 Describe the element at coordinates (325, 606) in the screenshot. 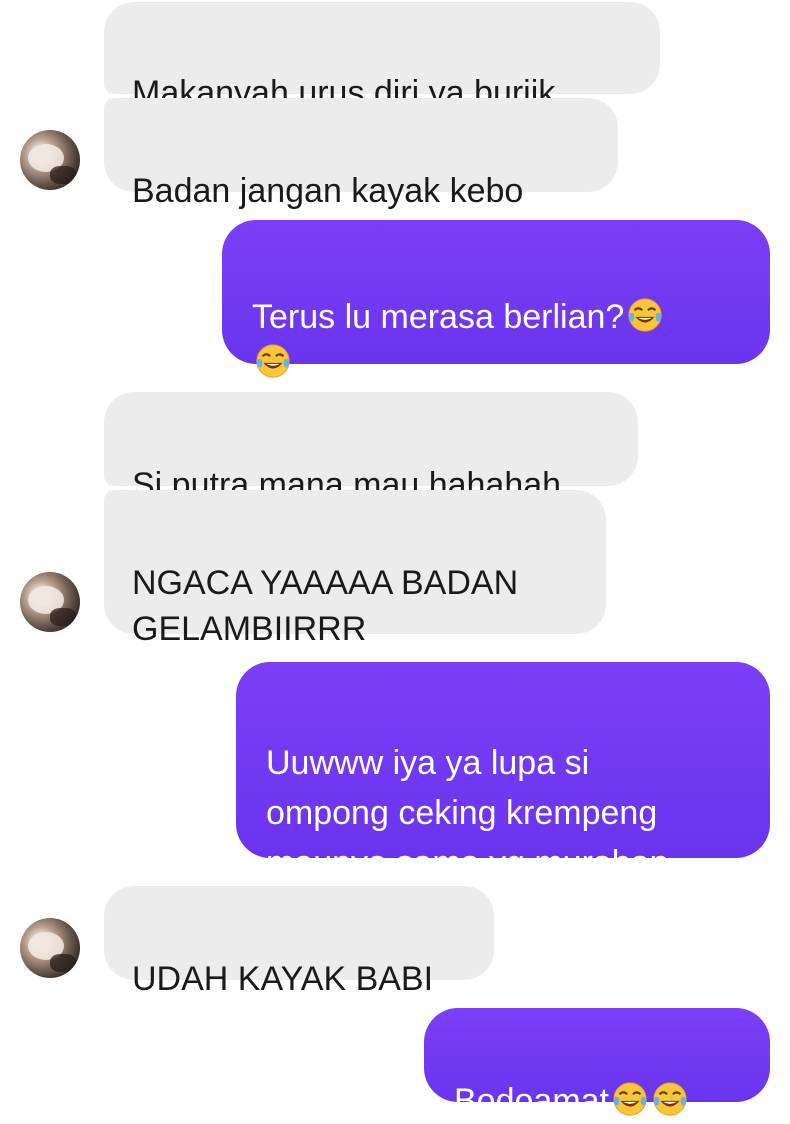

I see `message-text: NGACA YAAAAA BADAN GELAMBIIRRR` at that location.